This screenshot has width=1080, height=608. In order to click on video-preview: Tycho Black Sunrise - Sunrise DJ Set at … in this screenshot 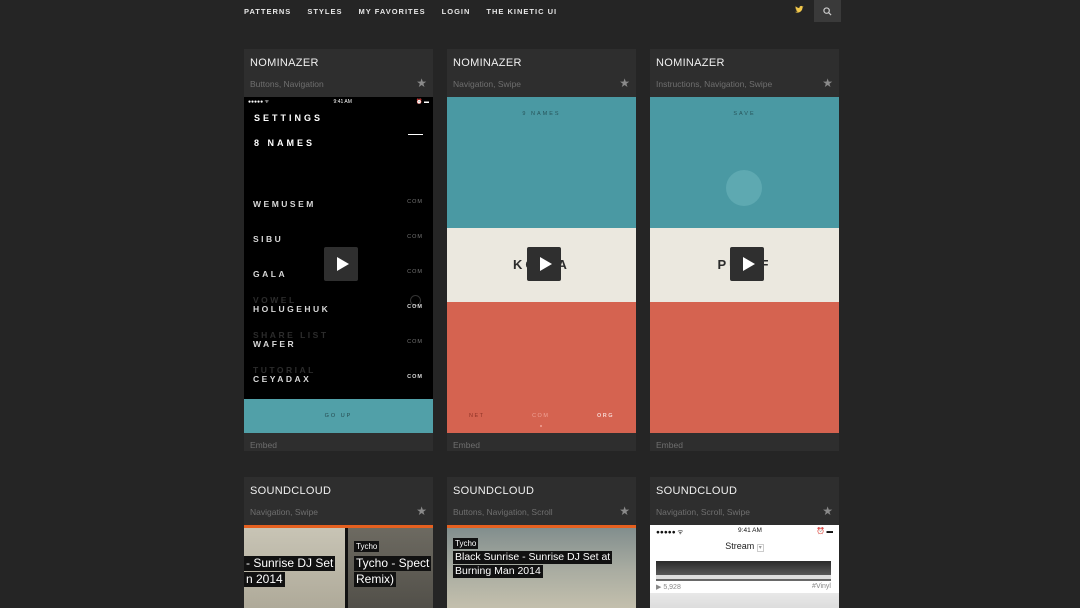, I will do `click(541, 566)`.